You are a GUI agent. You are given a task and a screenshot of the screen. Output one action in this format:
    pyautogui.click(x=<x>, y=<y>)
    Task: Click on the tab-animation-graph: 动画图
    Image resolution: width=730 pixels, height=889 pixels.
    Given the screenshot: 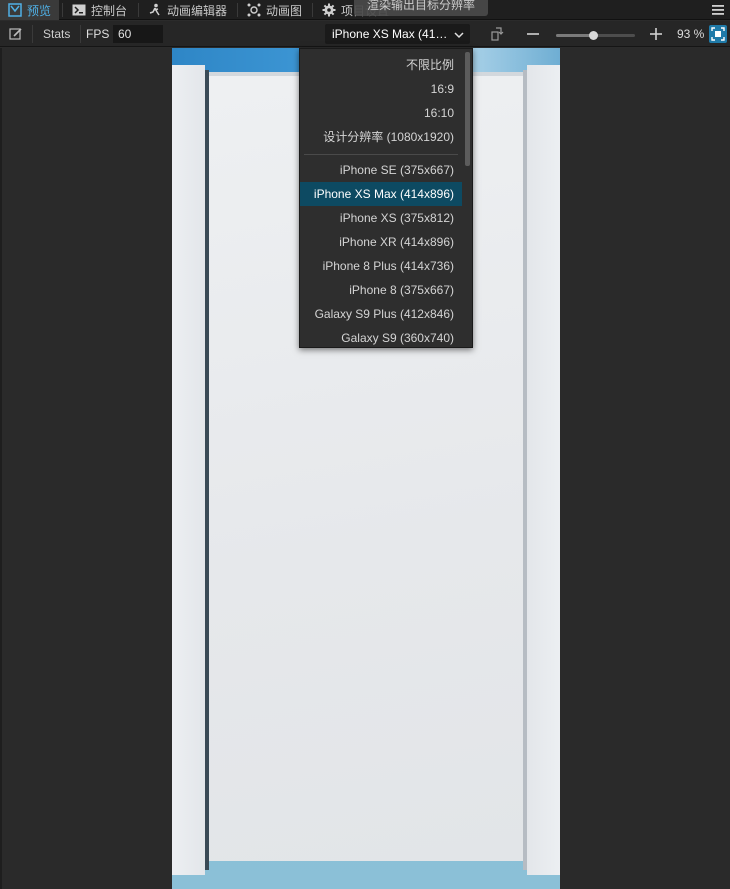 What is the action you would take?
    pyautogui.click(x=274, y=10)
    